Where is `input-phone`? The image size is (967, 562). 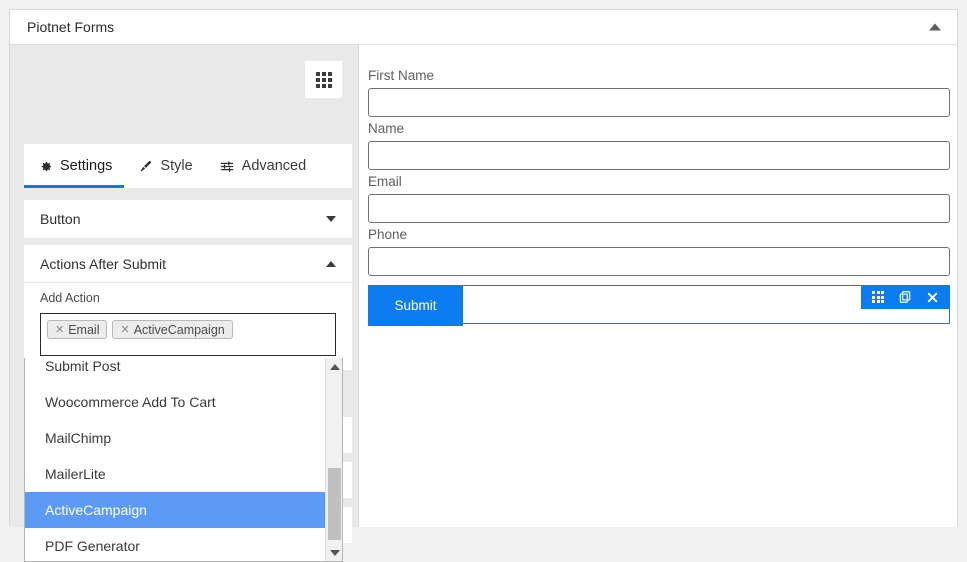
input-phone is located at coordinates (659, 261).